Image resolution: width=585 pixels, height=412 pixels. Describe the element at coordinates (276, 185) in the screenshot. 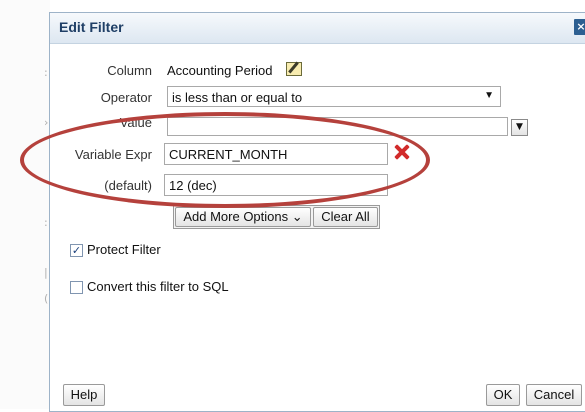

I see `default-input: 12 (dec)` at that location.